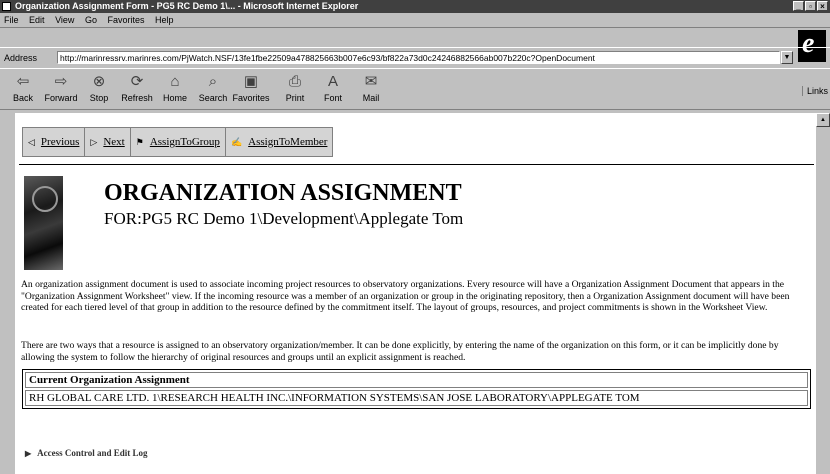 This screenshot has width=830, height=474. I want to click on back-arrow-icon: ⇦, so click(23, 81).